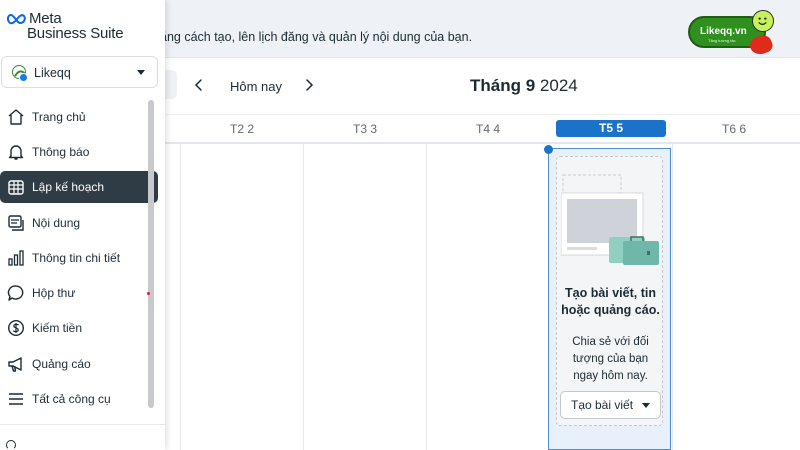 The image size is (800, 450). What do you see at coordinates (61, 152) in the screenshot?
I see `sidebar-item-label: Thông báo` at bounding box center [61, 152].